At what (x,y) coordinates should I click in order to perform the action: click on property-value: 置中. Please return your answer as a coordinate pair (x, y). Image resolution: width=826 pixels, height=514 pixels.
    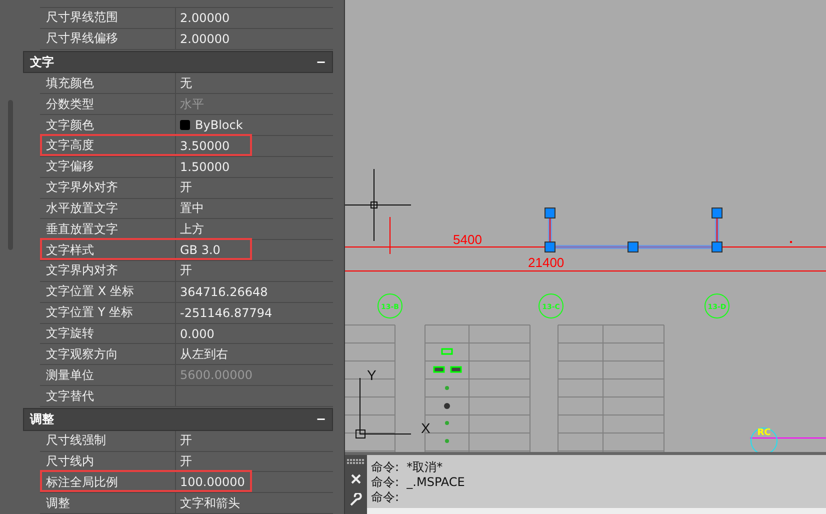
    Looking at the image, I should click on (254, 208).